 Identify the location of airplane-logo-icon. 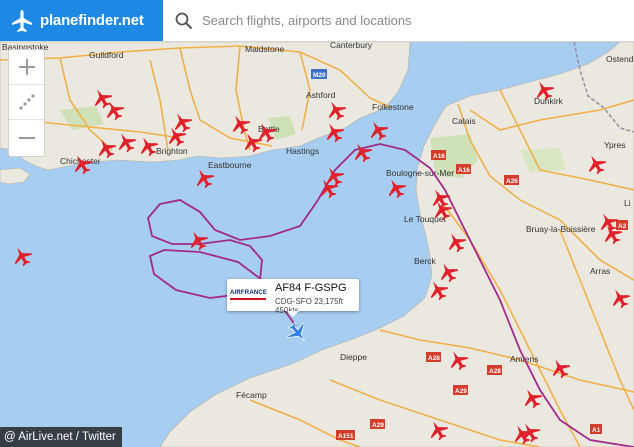
(22, 20).